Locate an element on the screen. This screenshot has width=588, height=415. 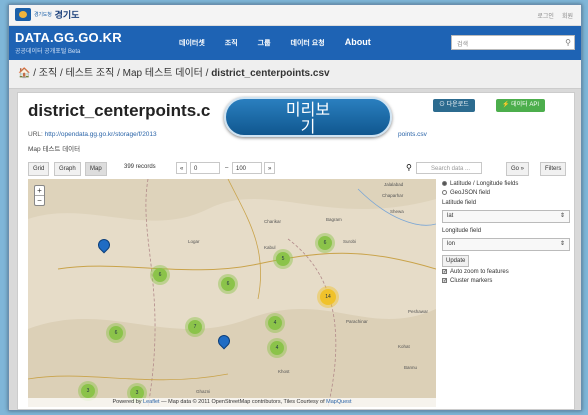
map-cluster-marker: 7 is located at coordinates (195, 327).